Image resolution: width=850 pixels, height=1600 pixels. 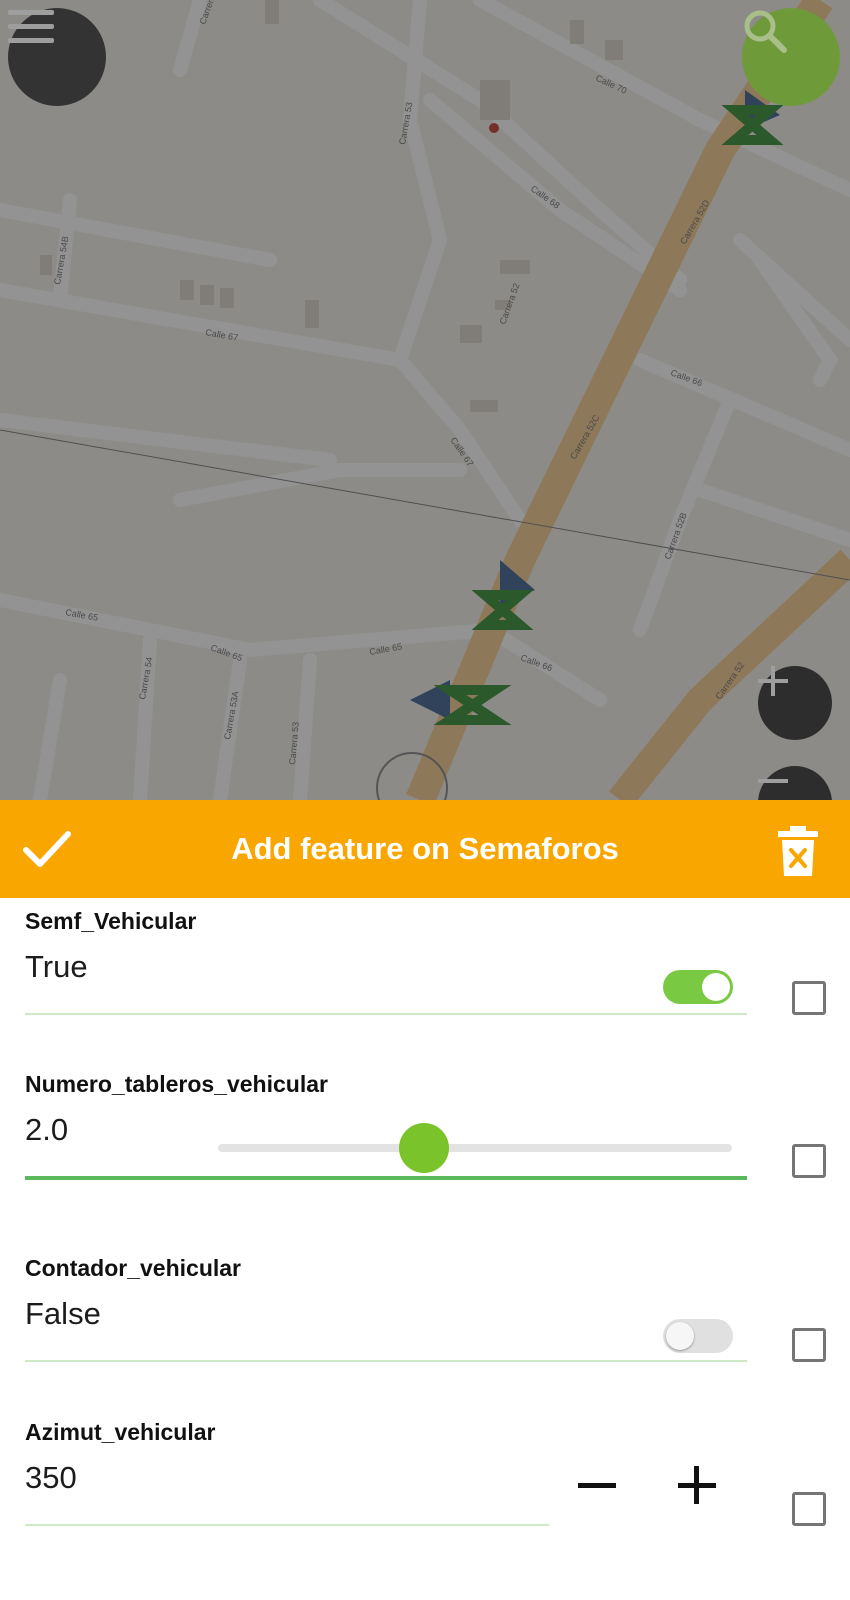 What do you see at coordinates (698, 1336) in the screenshot?
I see `contador-vehicular-toggle` at bounding box center [698, 1336].